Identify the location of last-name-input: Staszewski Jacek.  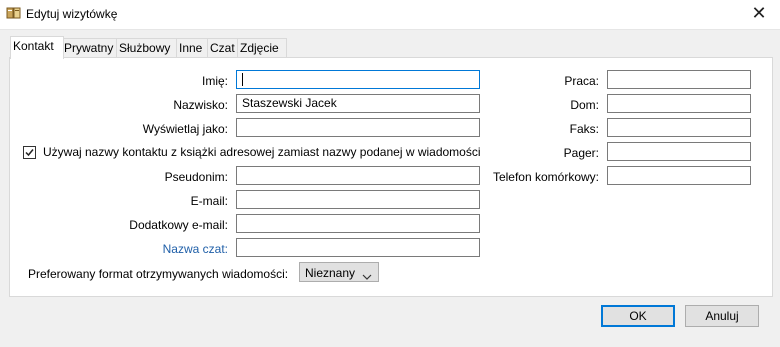
(358, 103).